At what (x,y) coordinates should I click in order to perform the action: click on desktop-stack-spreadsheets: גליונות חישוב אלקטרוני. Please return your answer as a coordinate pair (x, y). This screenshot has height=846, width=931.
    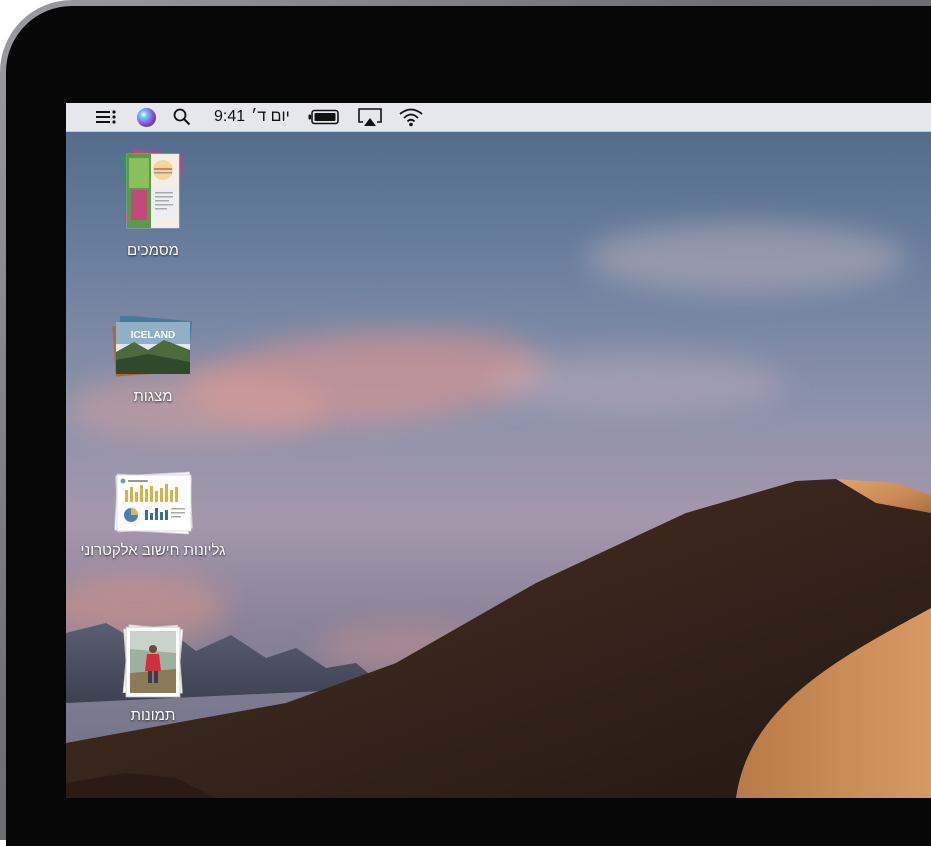
    Looking at the image, I should click on (153, 514).